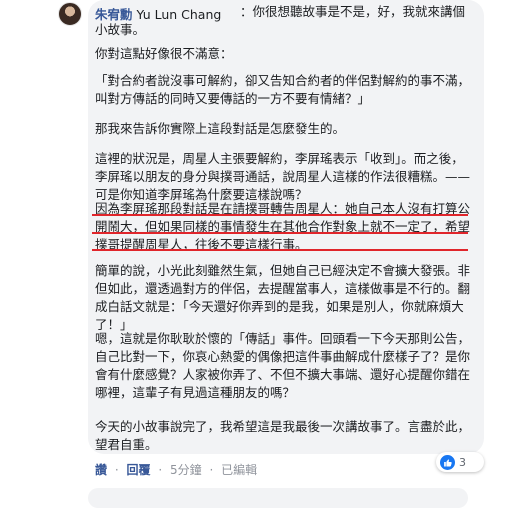  I want to click on comment-actions: 讚 · 回覆 · 5分鐘 · 已編輯, so click(176, 469).